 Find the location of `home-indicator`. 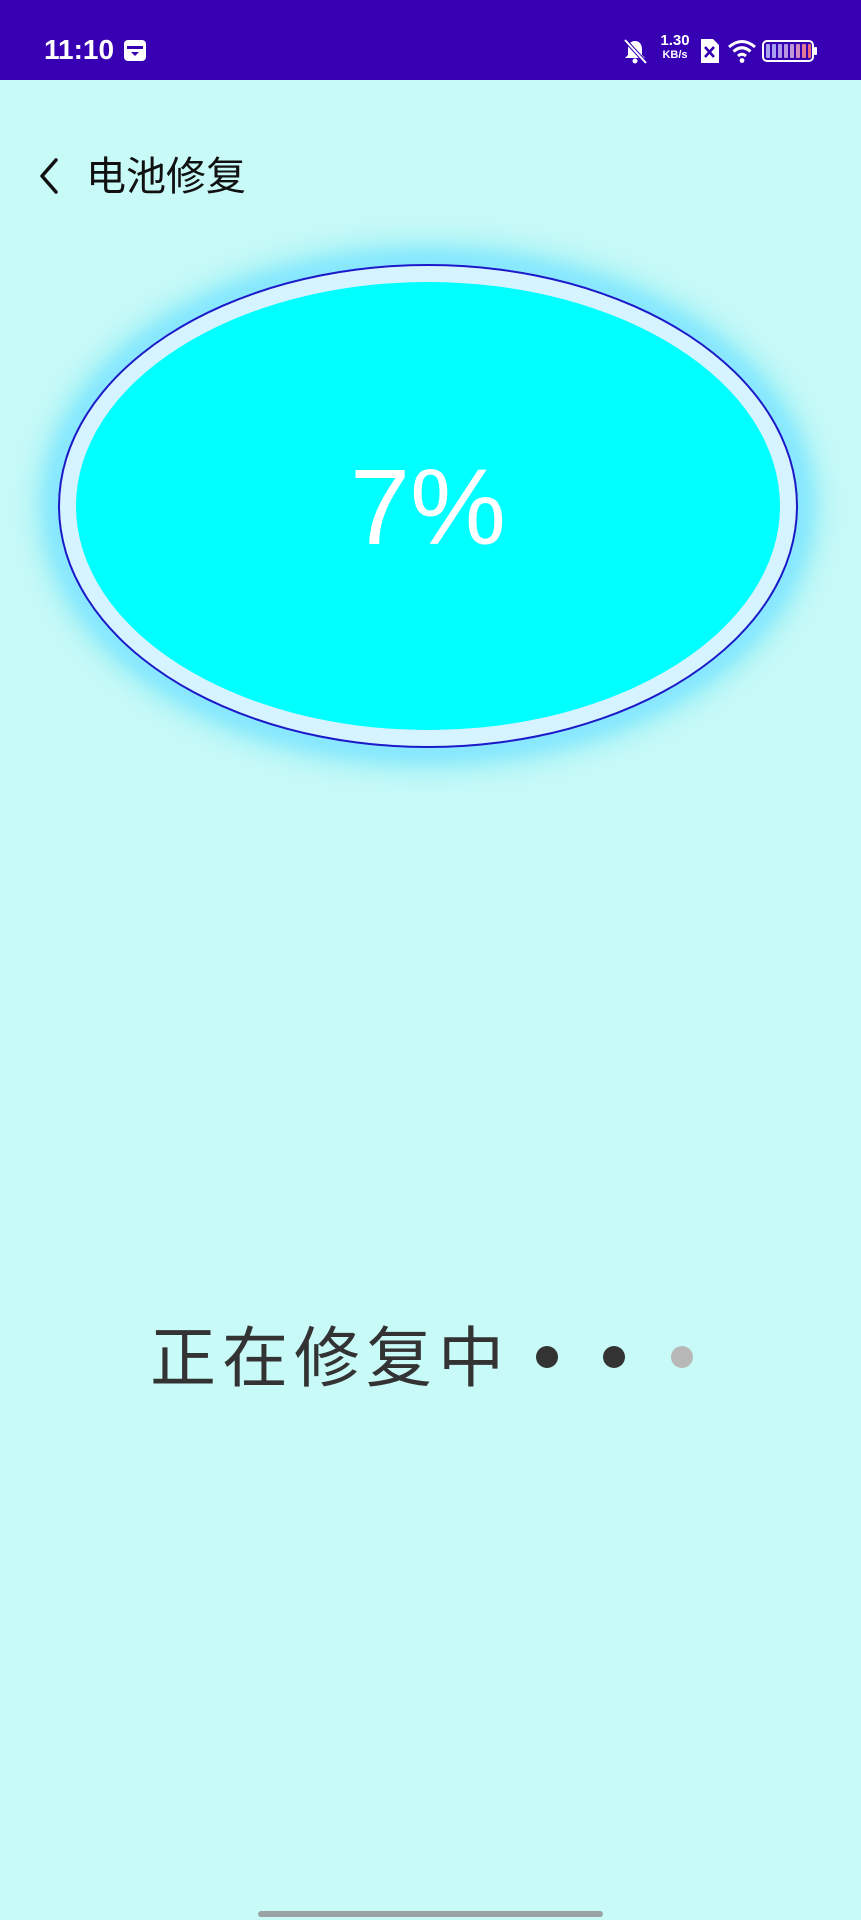

home-indicator is located at coordinates (430, 1914).